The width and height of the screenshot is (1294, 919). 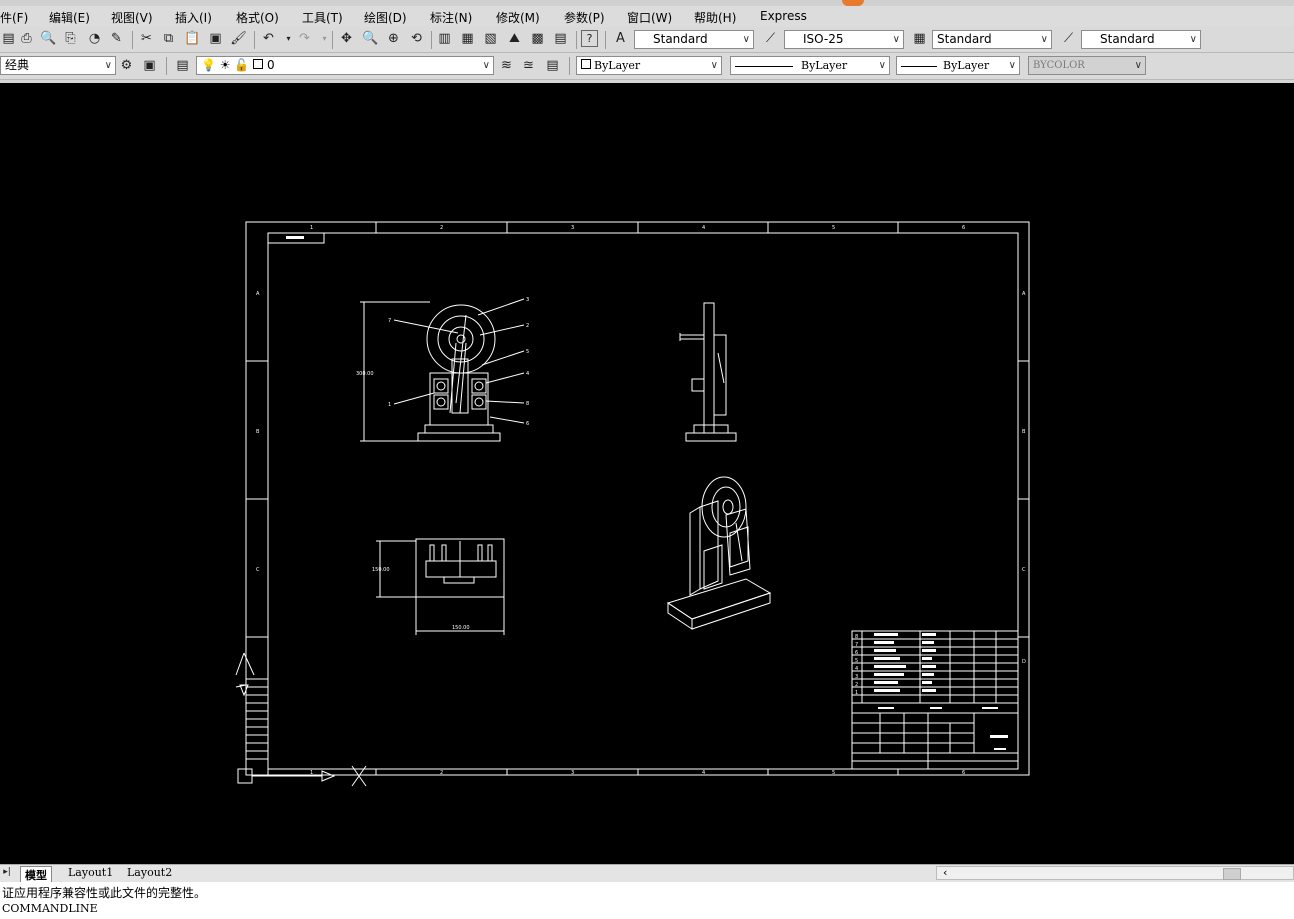 What do you see at coordinates (8, 38) in the screenshot?
I see `save-icon: ▤` at bounding box center [8, 38].